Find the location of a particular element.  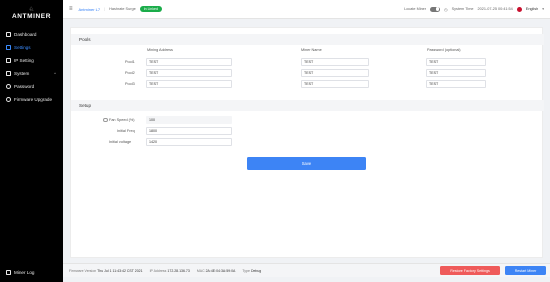

mac-value: 2A:4E:04:3A:59:0A is located at coordinates (220, 270).